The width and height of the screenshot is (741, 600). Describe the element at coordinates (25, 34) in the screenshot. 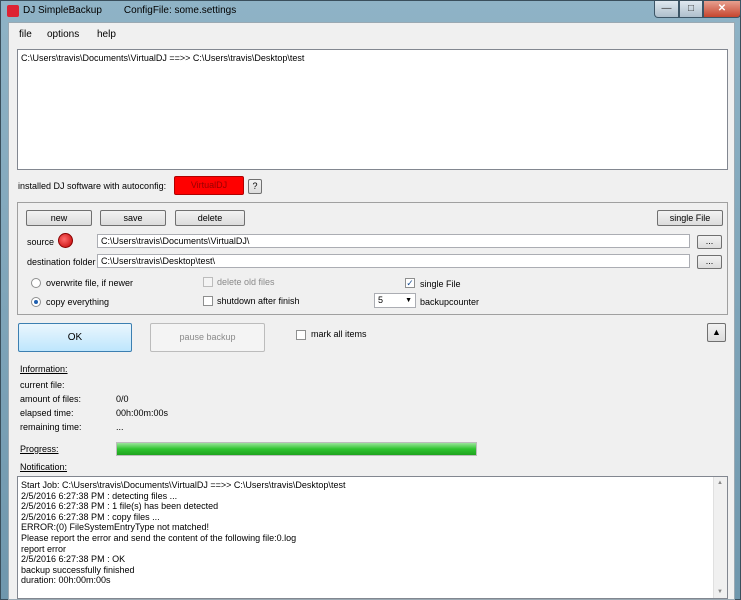

I see `menu-file: file` at that location.